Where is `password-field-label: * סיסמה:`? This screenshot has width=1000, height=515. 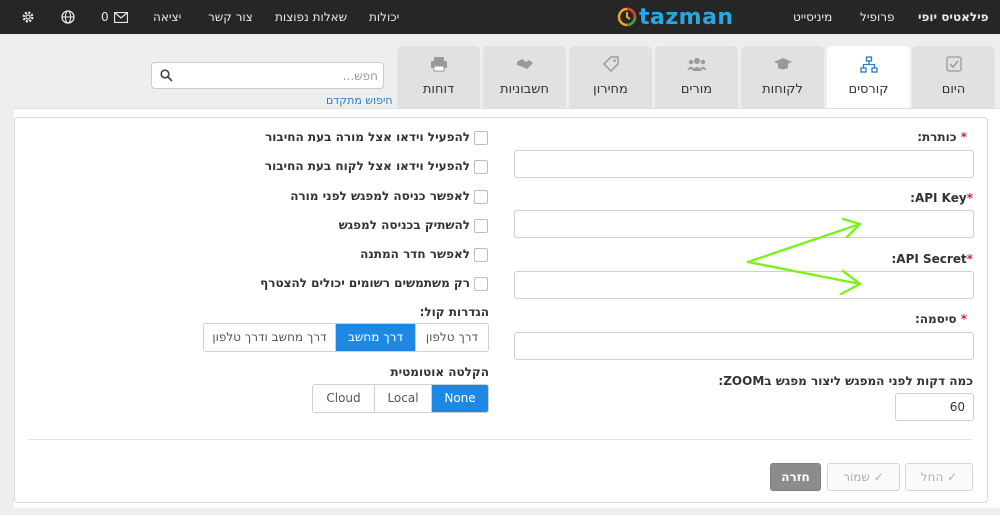 password-field-label: * סיסמה: is located at coordinates (941, 319).